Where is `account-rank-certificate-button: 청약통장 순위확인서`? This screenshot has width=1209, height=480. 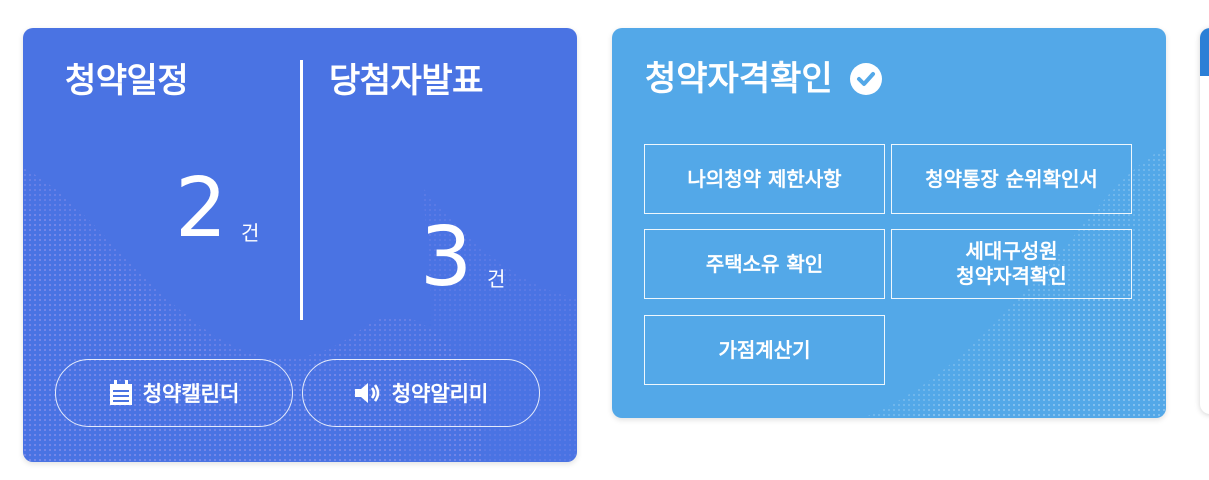
account-rank-certificate-button: 청약통장 순위확인서 is located at coordinates (1011, 179).